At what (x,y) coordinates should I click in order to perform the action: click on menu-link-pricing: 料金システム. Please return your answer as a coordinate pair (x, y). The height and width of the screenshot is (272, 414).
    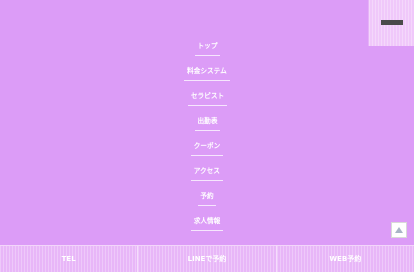
    Looking at the image, I should click on (207, 73).